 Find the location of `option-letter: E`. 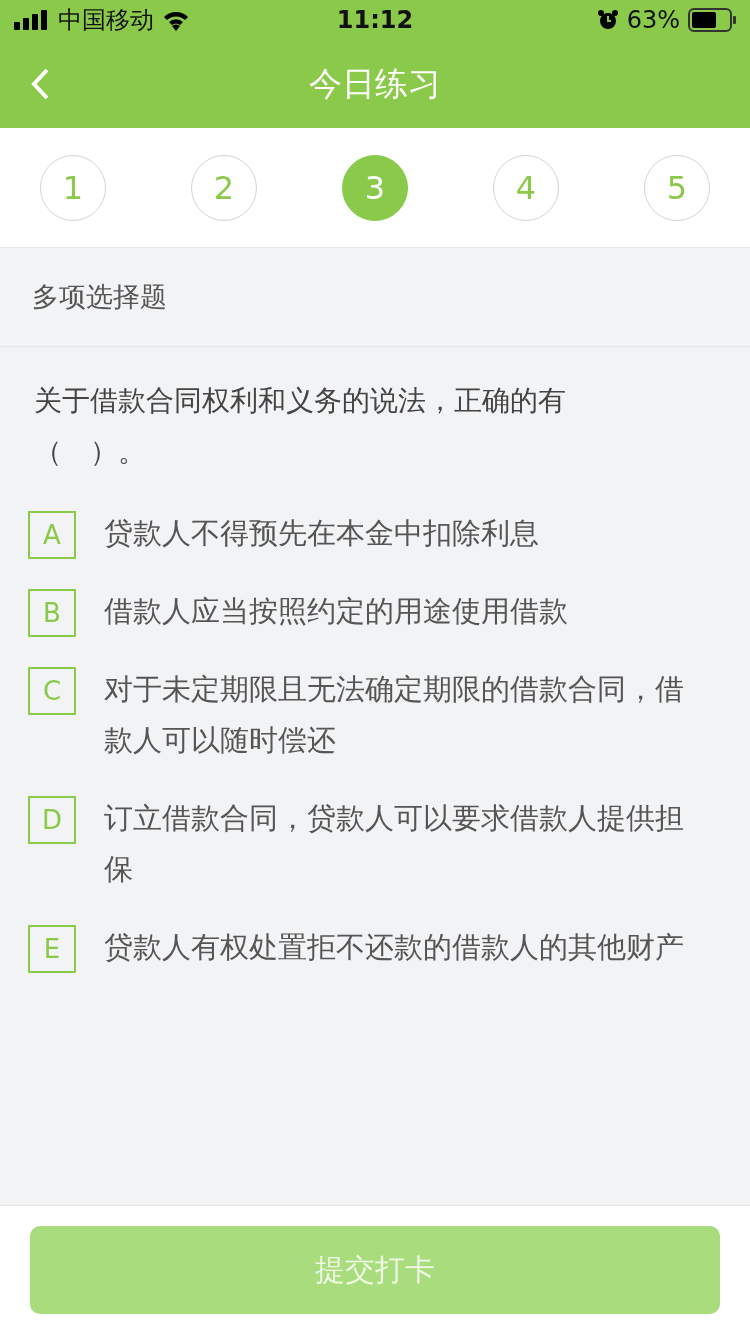

option-letter: E is located at coordinates (52, 949).